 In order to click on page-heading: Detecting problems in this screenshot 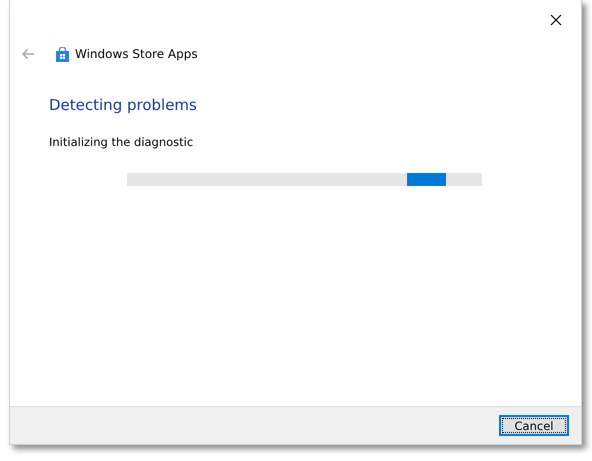, I will do `click(123, 105)`.